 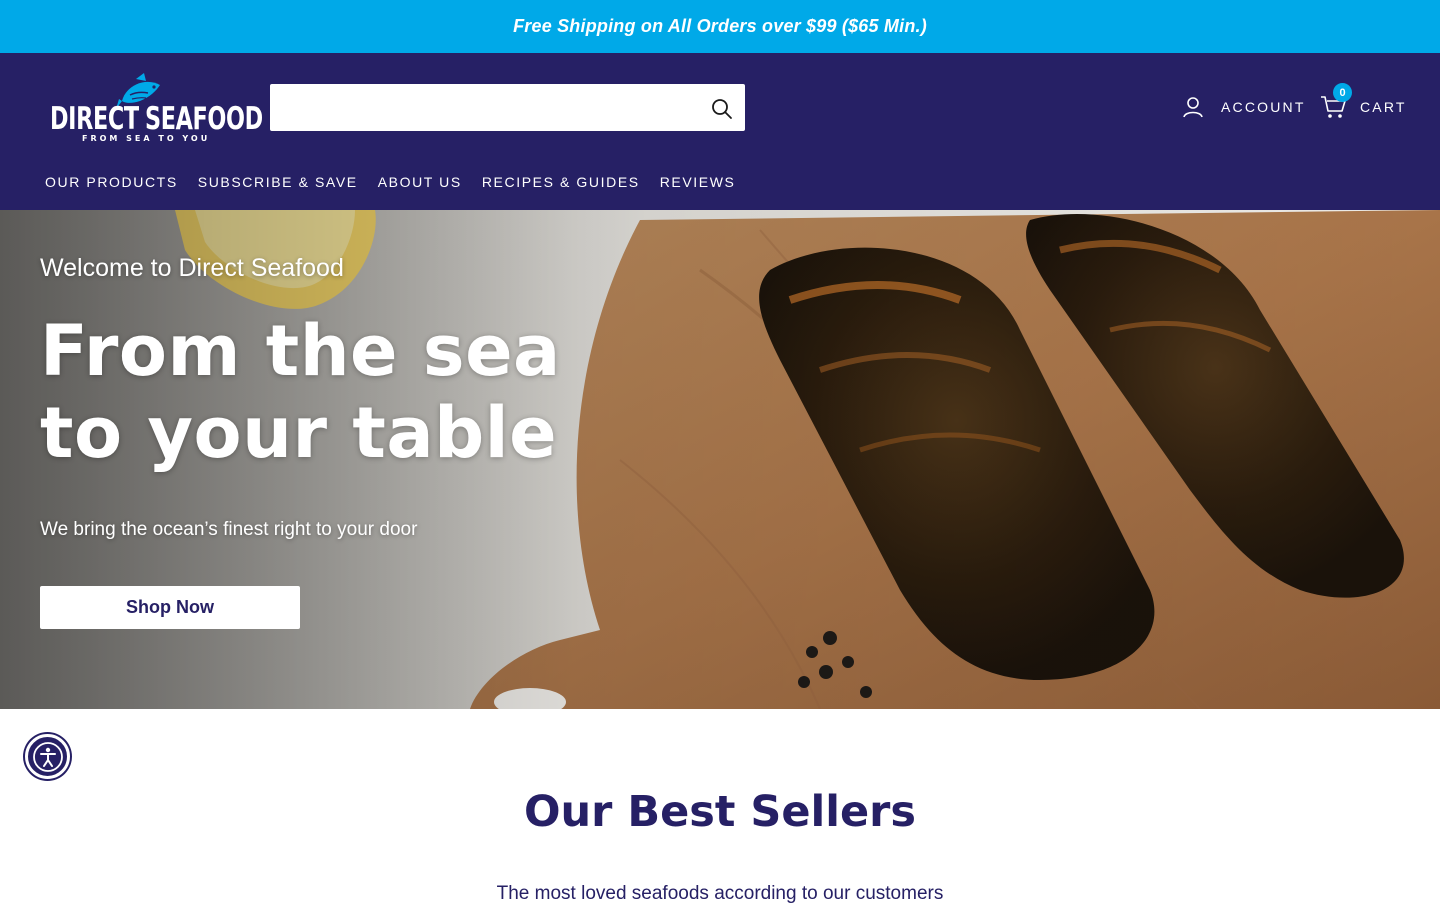 I want to click on cart-icon-wrap: 0, so click(x=1336, y=101).